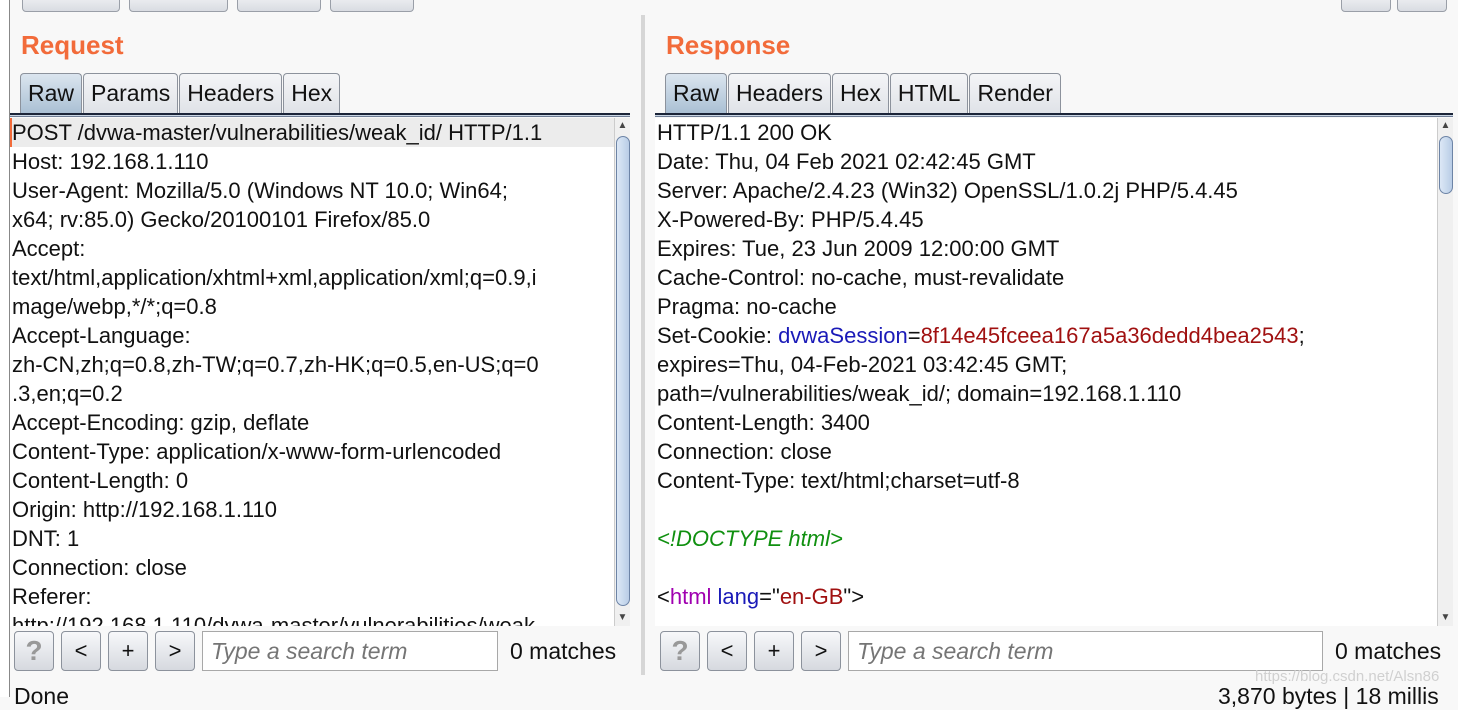 The image size is (1458, 710). What do you see at coordinates (790, 219) in the screenshot?
I see `text-line: X-Powered-By: PHP/5.4.45` at bounding box center [790, 219].